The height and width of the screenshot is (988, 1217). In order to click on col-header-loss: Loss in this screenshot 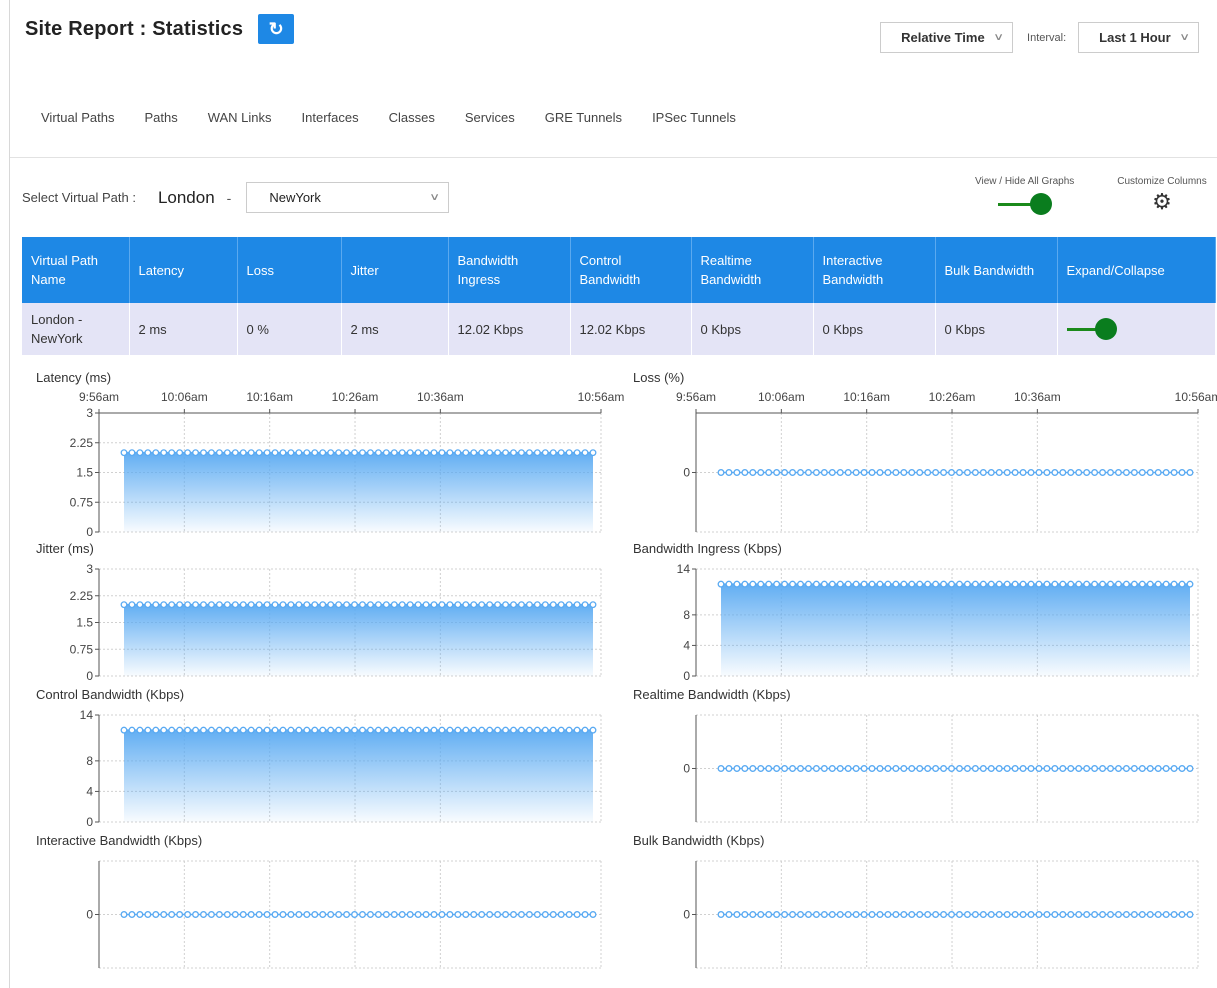, I will do `click(289, 270)`.